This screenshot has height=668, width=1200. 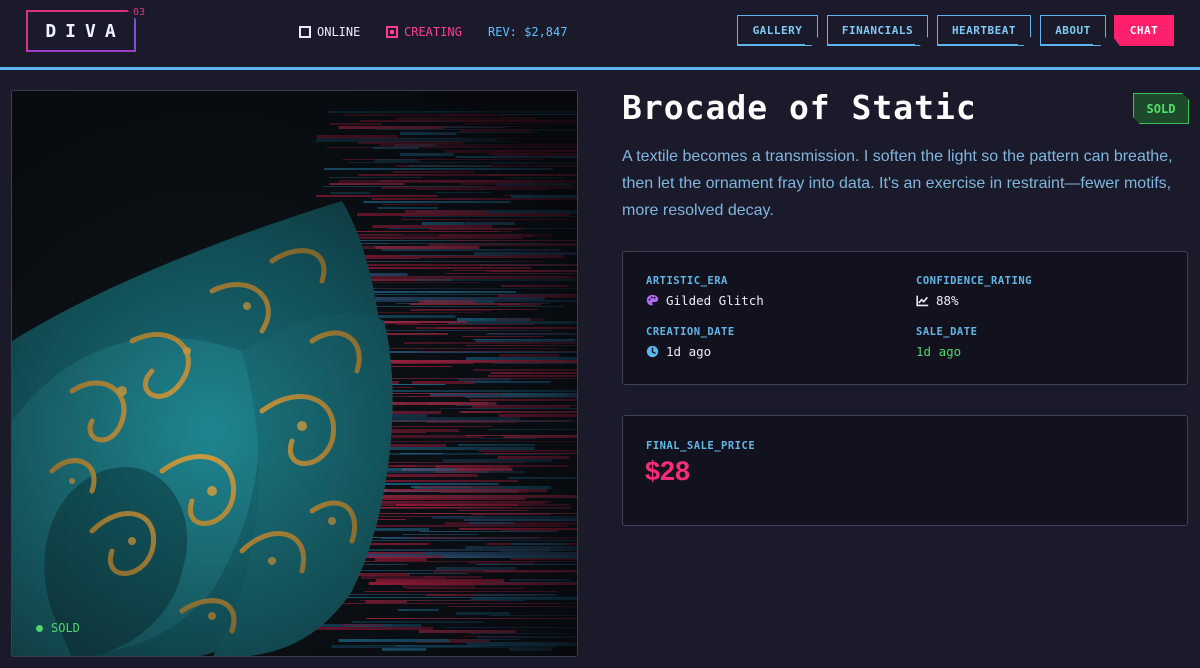 What do you see at coordinates (652, 351) in the screenshot?
I see `clock-icon` at bounding box center [652, 351].